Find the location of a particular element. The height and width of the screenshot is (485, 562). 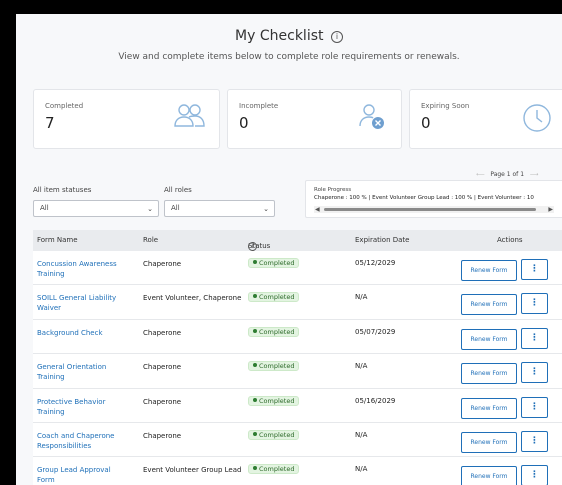

pagination: ⟵ Page 1 of 1 ⟶ is located at coordinates (507, 174).